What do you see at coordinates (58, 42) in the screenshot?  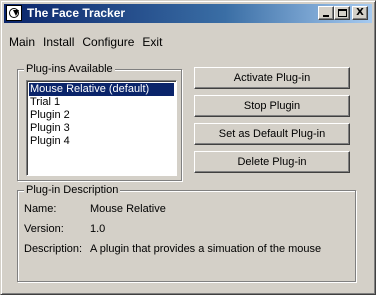 I see `menu-install: Install` at bounding box center [58, 42].